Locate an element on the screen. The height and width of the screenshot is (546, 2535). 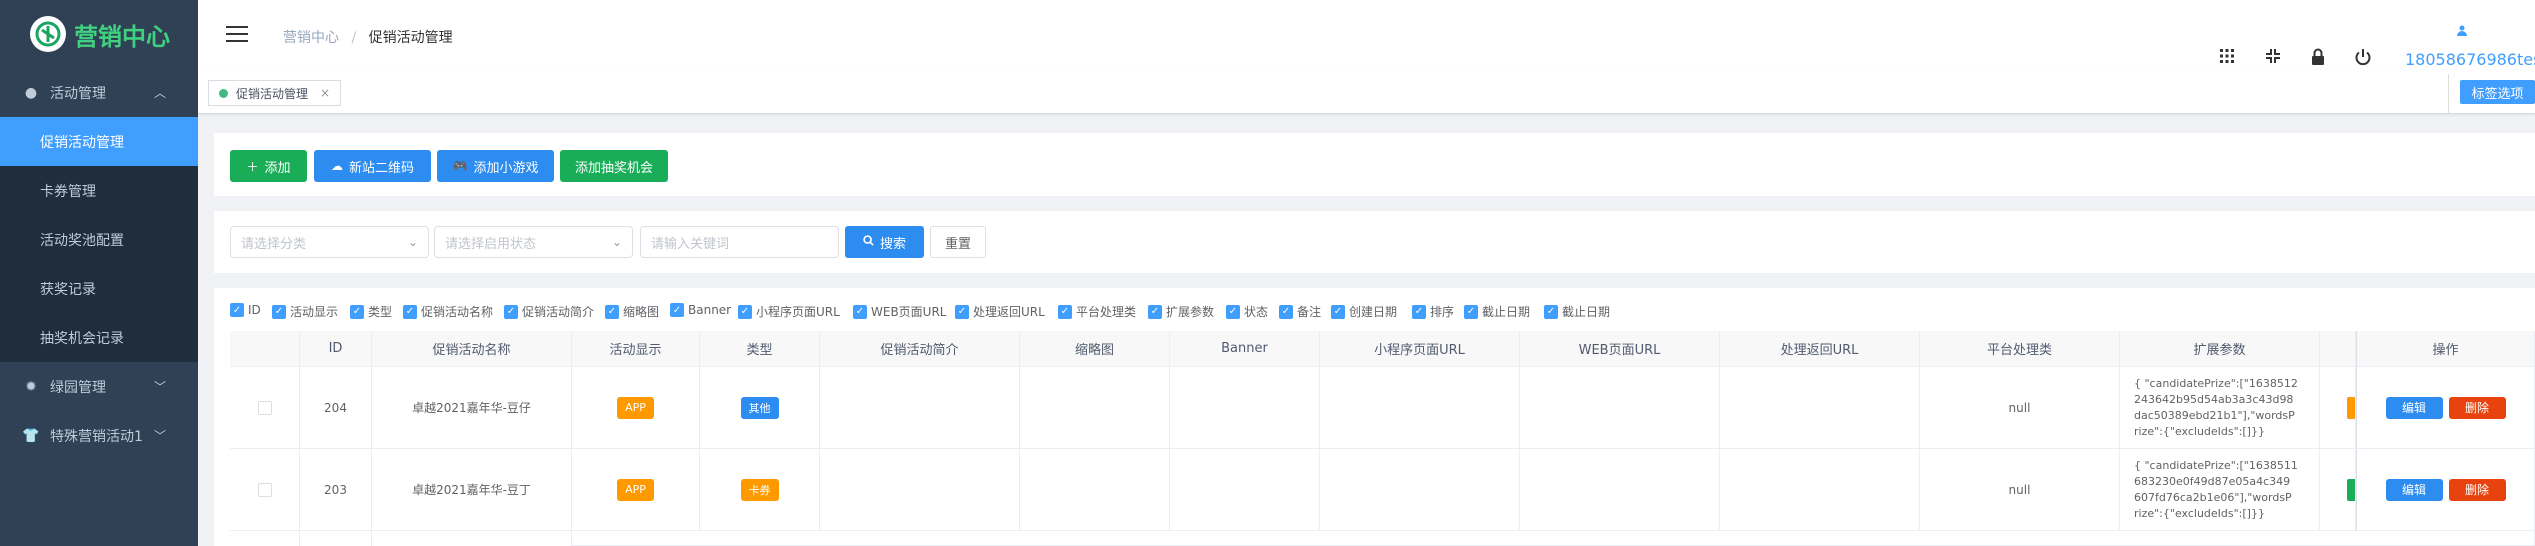
column-toggle-deadline-2: ✓ 截止日期 is located at coordinates (1577, 311).